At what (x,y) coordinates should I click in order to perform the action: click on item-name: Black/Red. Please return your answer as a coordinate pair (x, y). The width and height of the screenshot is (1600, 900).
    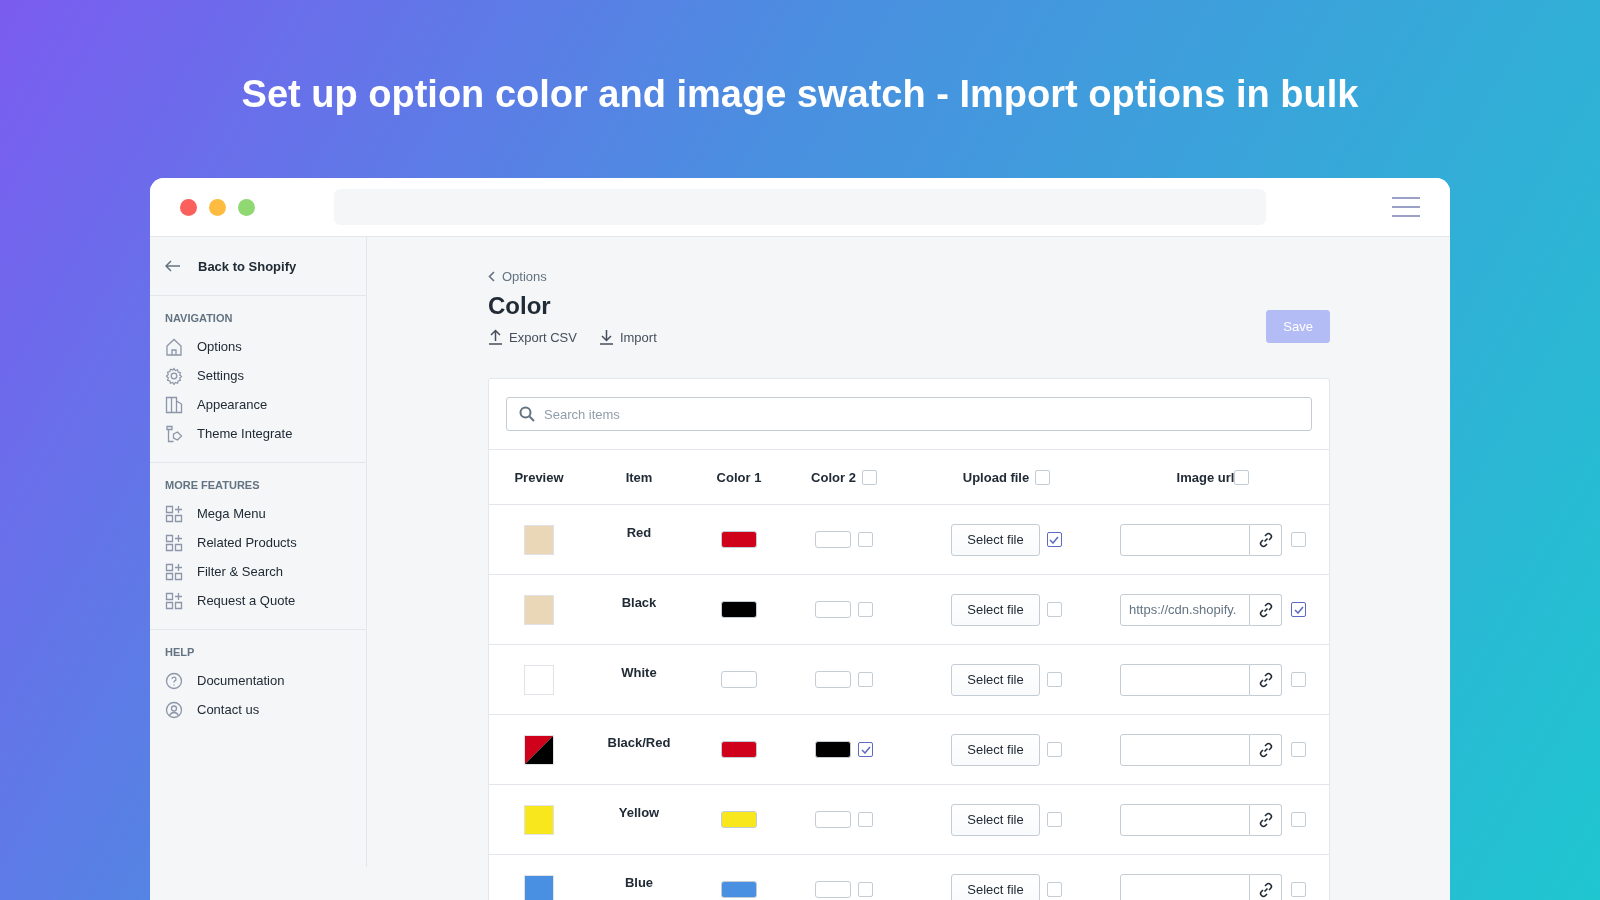
    Looking at the image, I should click on (639, 742).